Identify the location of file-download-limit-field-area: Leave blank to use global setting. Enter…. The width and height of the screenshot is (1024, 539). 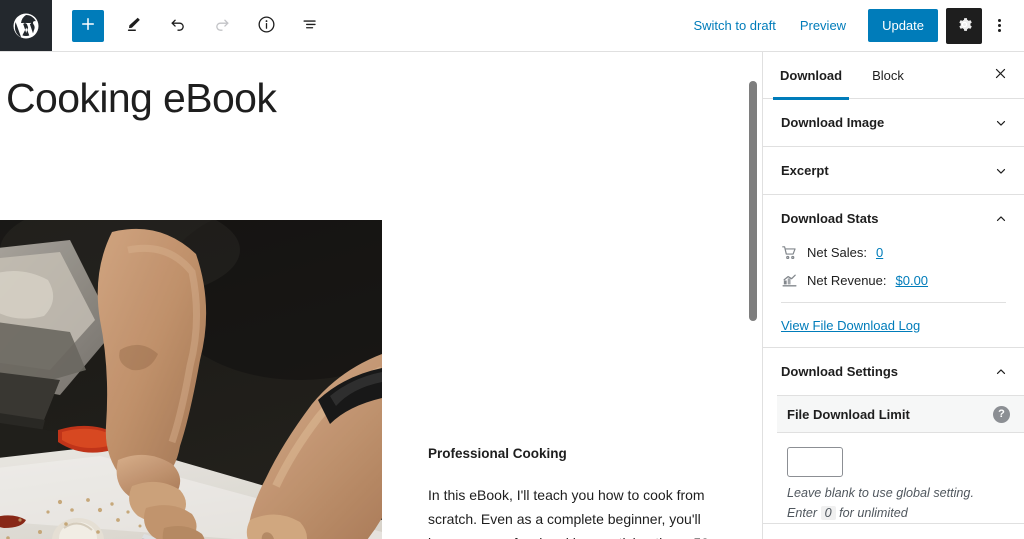
(893, 478).